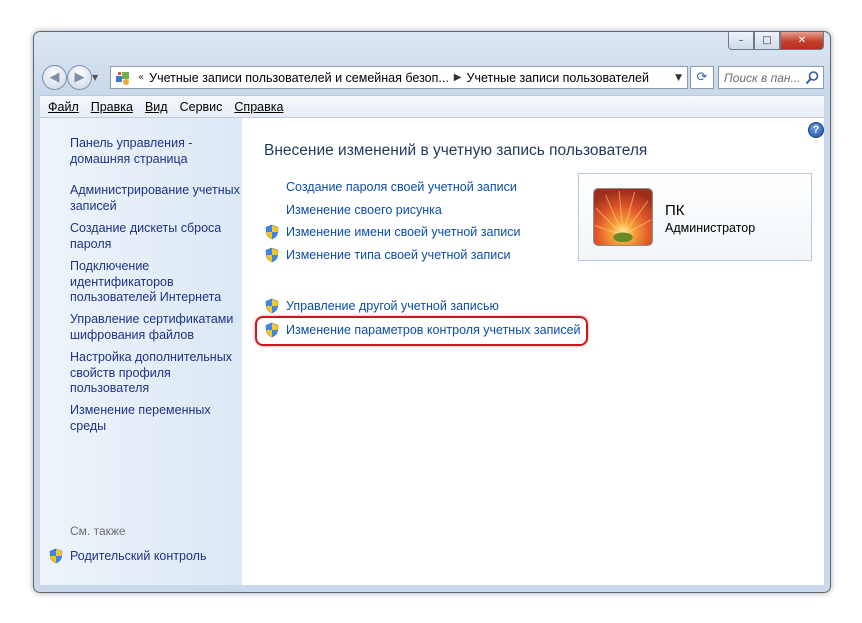 The height and width of the screenshot is (623, 862). What do you see at coordinates (95, 77) in the screenshot?
I see `recent-pages-dropdown: ▼` at bounding box center [95, 77].